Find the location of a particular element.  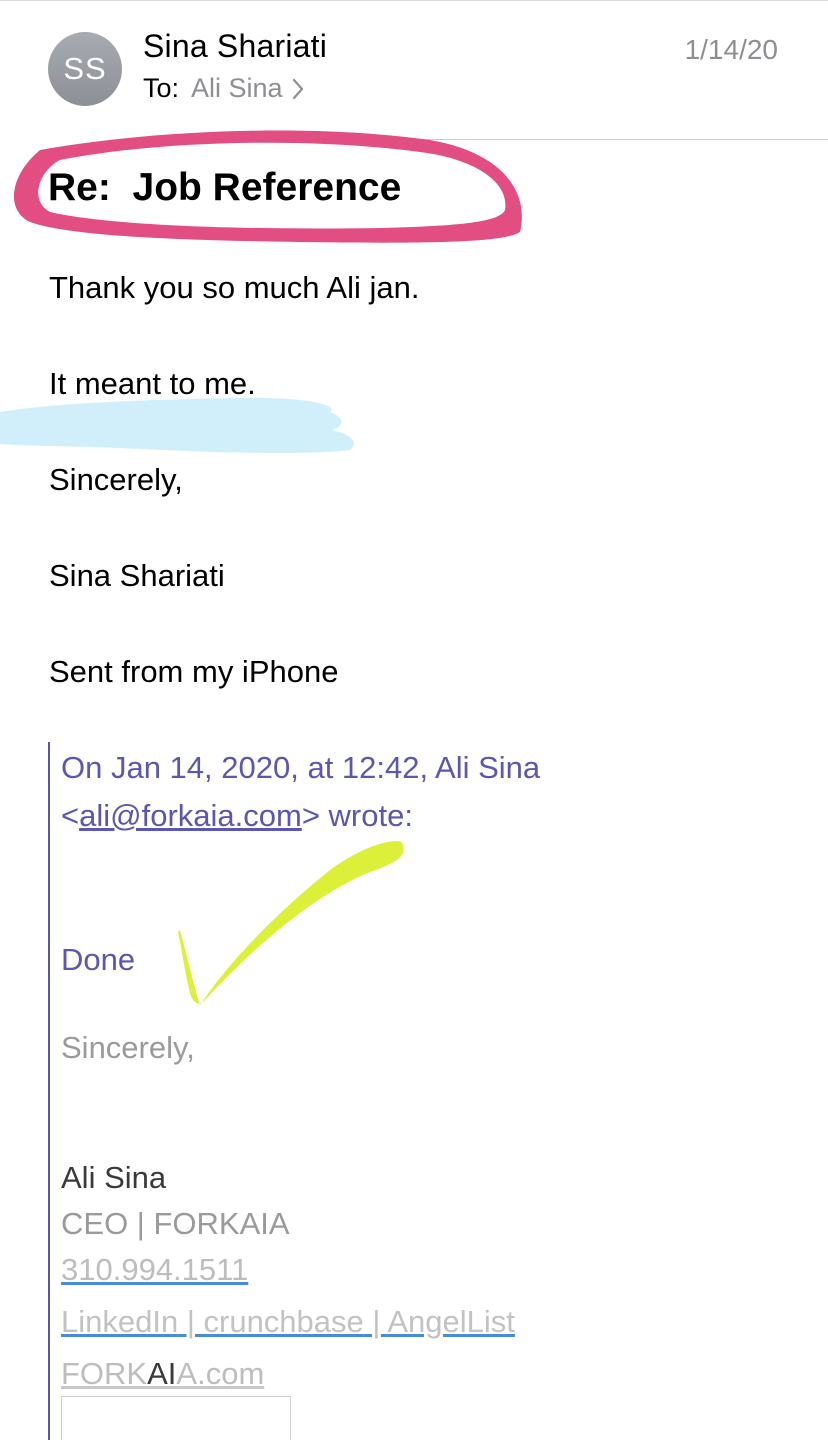

to-label: To: is located at coordinates (161, 88).